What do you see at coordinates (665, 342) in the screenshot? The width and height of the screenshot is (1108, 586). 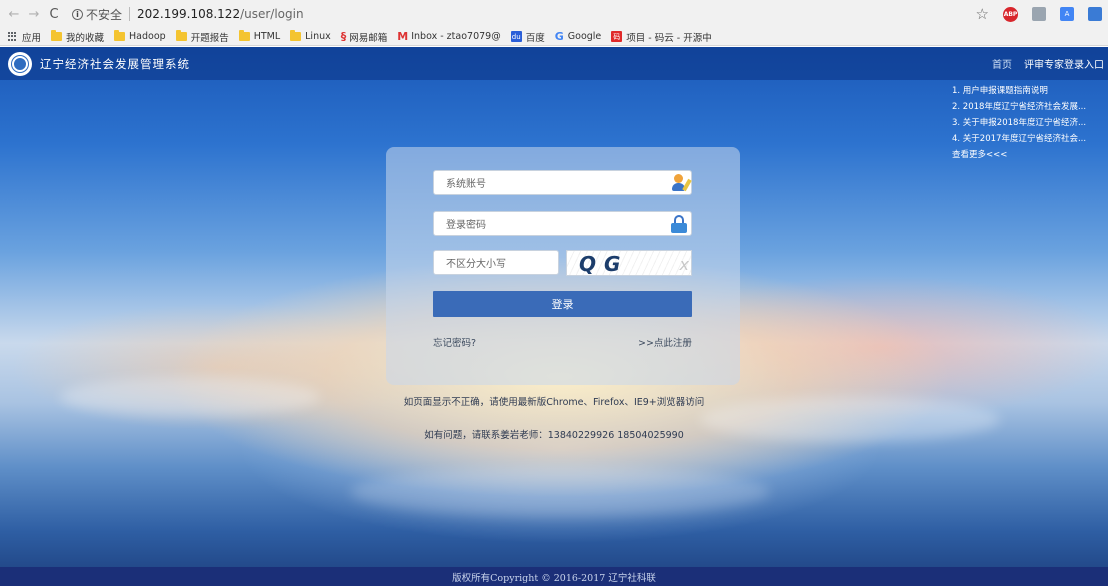 I see `register-link: >>点此注册` at bounding box center [665, 342].